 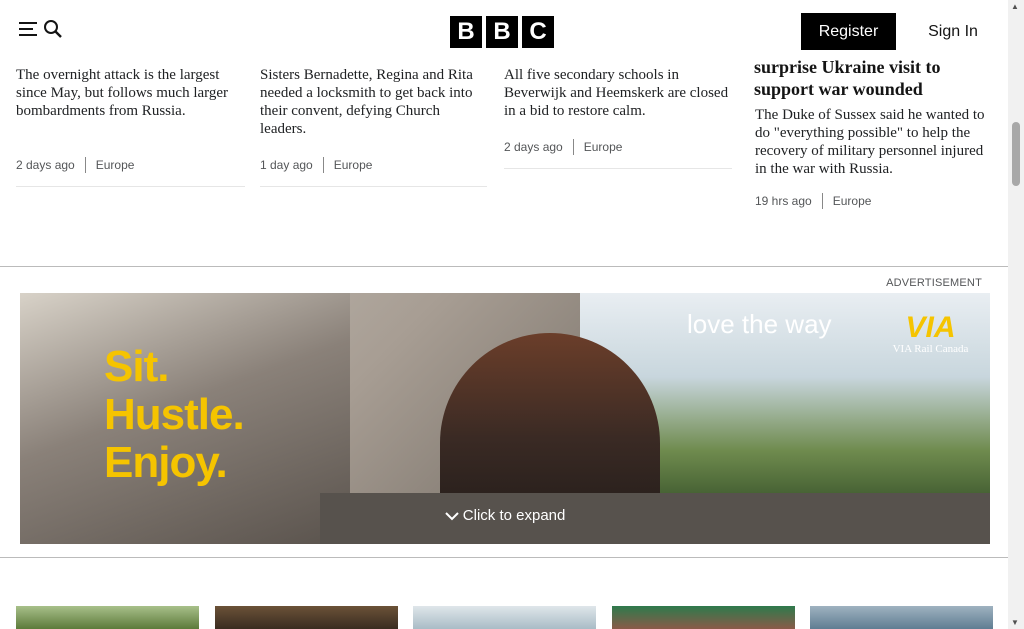 What do you see at coordinates (538, 32) in the screenshot?
I see `logo-letter: C` at bounding box center [538, 32].